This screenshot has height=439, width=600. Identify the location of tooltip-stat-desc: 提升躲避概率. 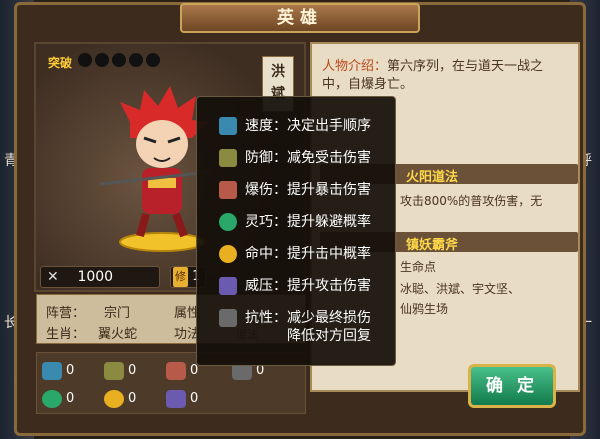
(329, 222).